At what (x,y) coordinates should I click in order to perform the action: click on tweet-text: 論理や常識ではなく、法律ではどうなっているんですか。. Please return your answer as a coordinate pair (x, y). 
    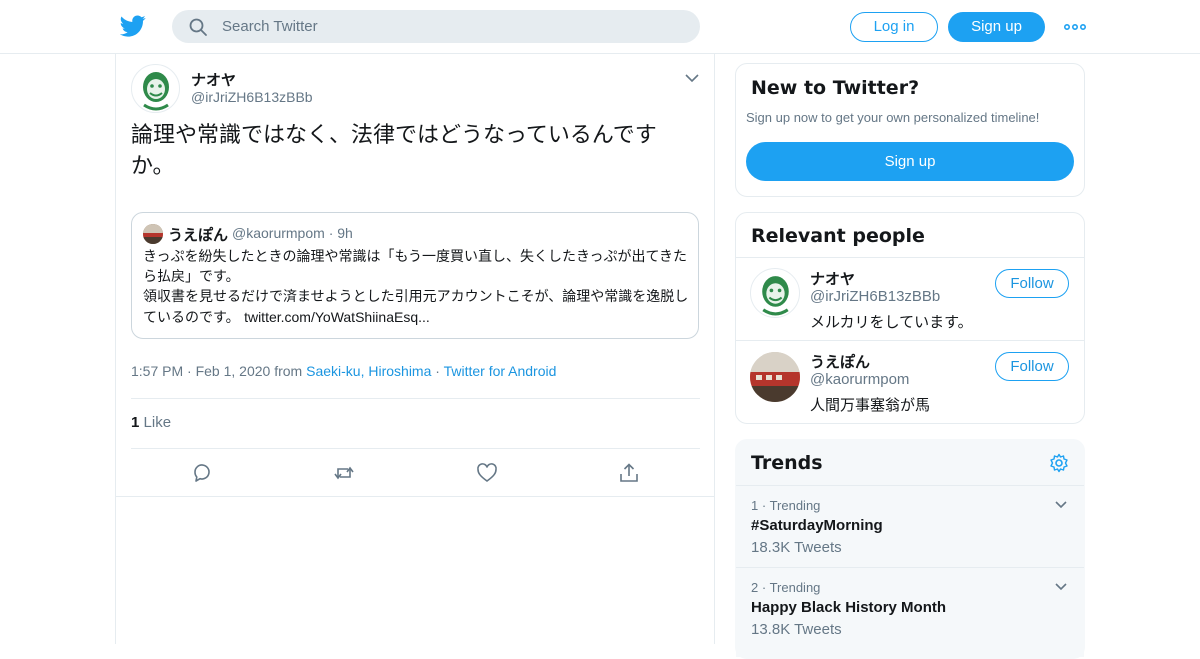
    Looking at the image, I should click on (394, 151).